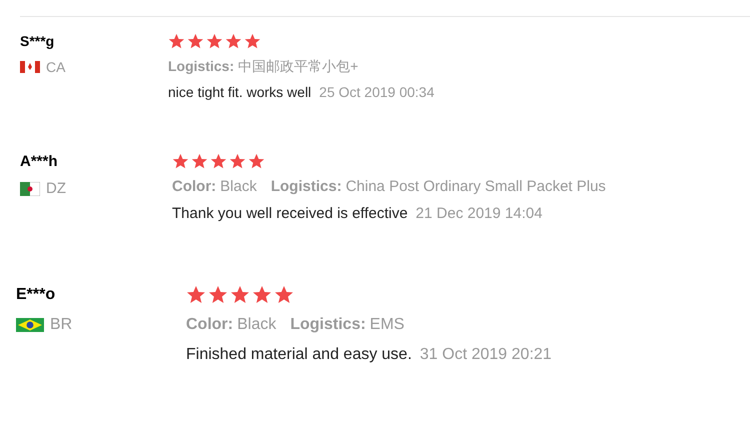  I want to click on attribute-value: China Post Ordinary Small Packet Plus, so click(476, 187).